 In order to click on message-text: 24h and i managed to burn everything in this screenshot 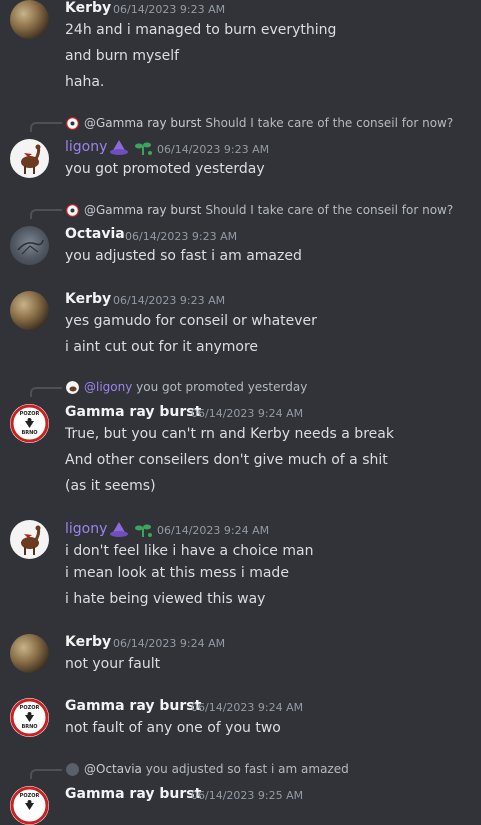, I will do `click(201, 30)`.